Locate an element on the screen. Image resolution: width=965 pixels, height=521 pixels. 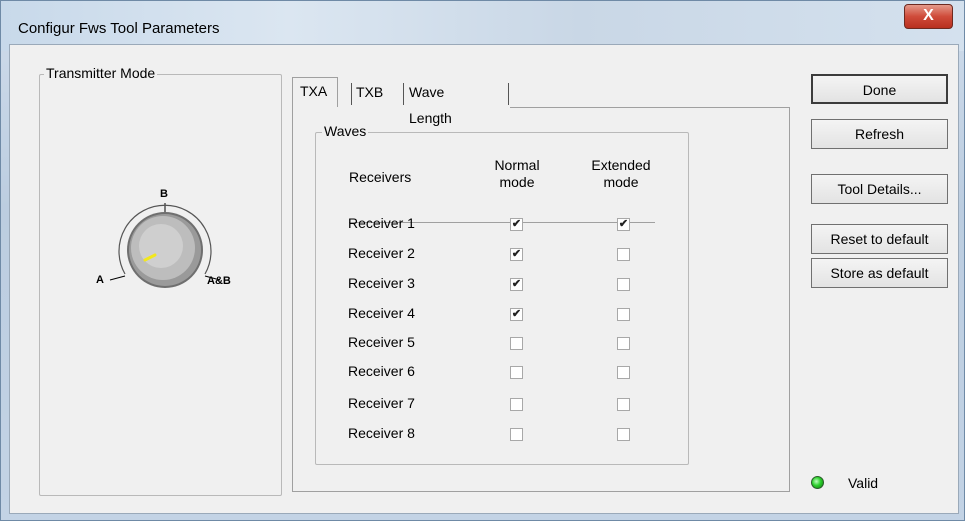
window-title: Configur Fws Tool Parameters is located at coordinates (119, 28).